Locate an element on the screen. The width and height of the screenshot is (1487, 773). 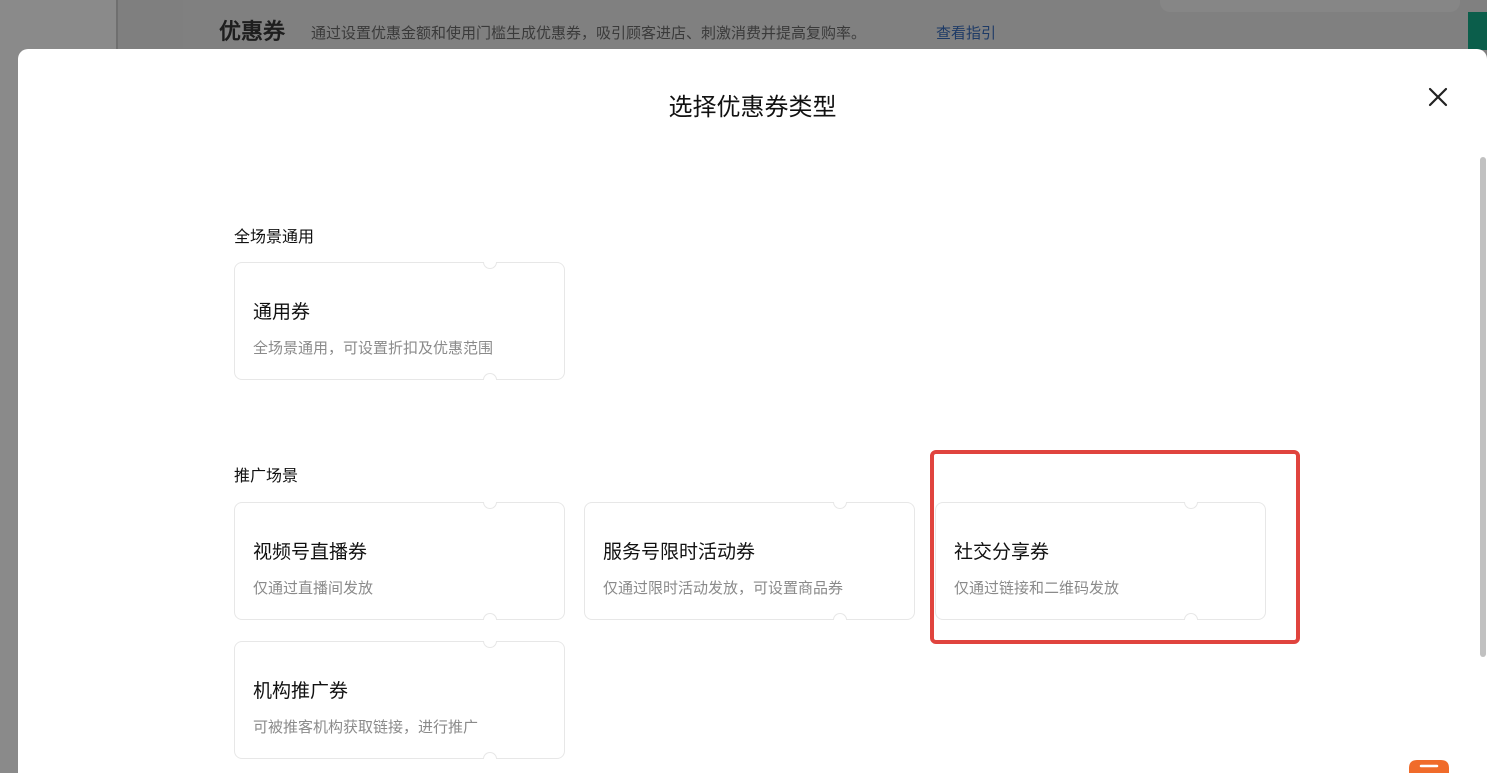
coupon-card-social-share: 社交分享券 仅通过链接和二维码发放 is located at coordinates (1100, 561).